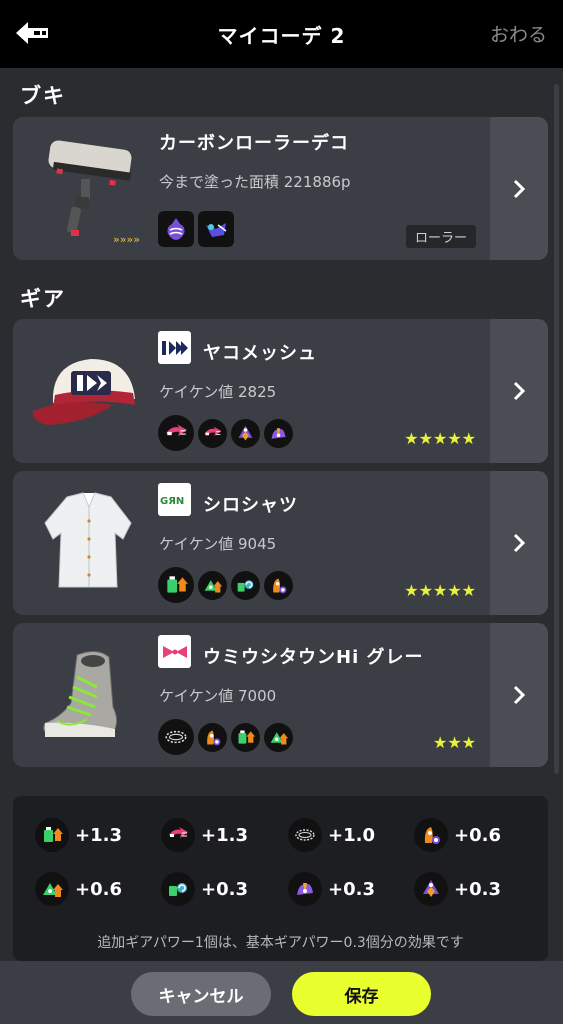 This screenshot has width=563, height=1024. I want to click on splash-wall-icon, so click(176, 229).